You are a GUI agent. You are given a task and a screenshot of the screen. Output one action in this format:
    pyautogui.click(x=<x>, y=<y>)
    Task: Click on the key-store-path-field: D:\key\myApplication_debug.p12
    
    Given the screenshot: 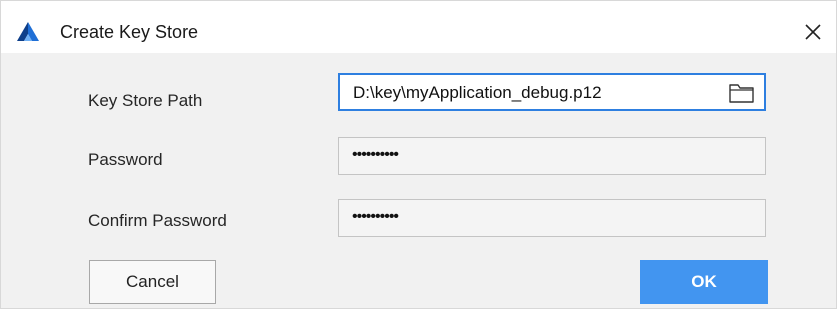 What is the action you would take?
    pyautogui.click(x=552, y=92)
    